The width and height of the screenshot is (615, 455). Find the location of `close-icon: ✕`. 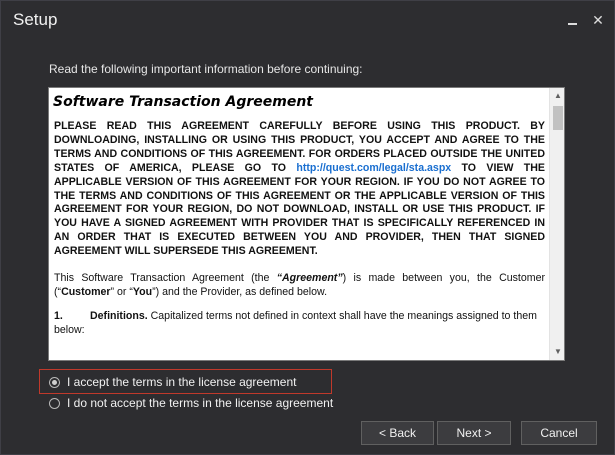

close-icon: ✕ is located at coordinates (598, 20).